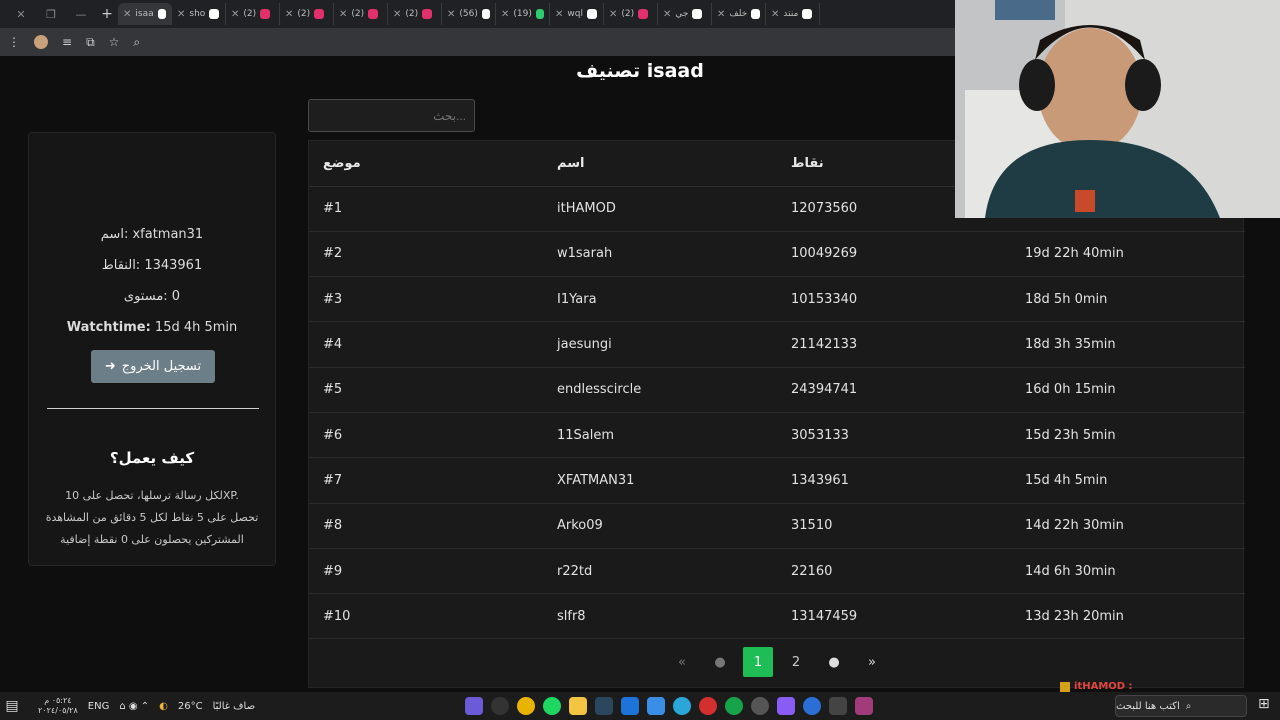 Image resolution: width=1280 pixels, height=720 pixels. I want to click on cell-time: 15d 23h 5min, so click(1128, 435).